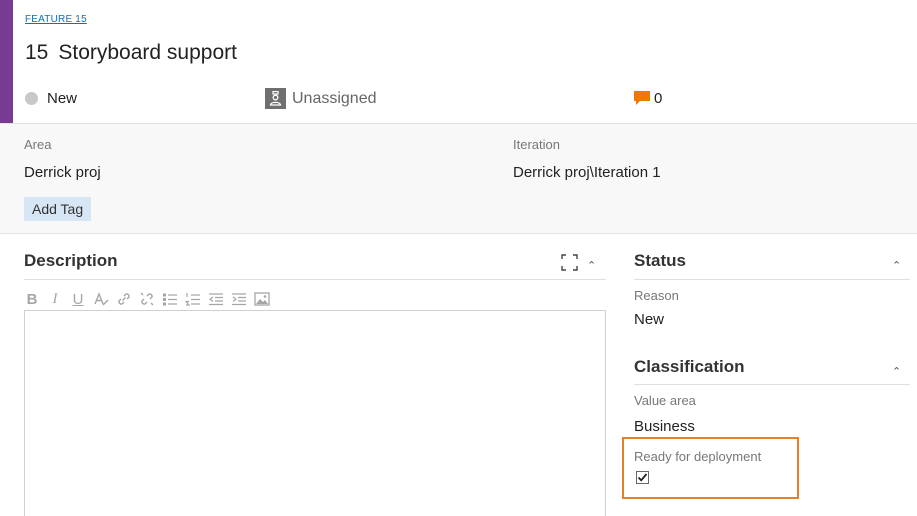 The height and width of the screenshot is (516, 917). What do you see at coordinates (569, 265) in the screenshot?
I see `fullscreen-icon` at bounding box center [569, 265].